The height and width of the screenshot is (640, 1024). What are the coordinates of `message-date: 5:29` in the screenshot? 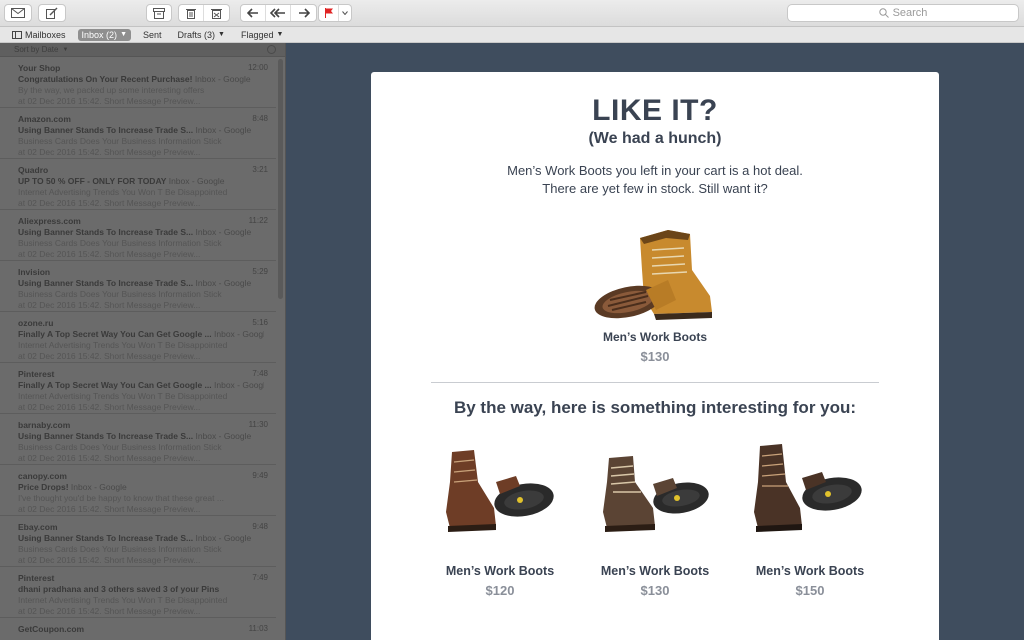 It's located at (260, 271).